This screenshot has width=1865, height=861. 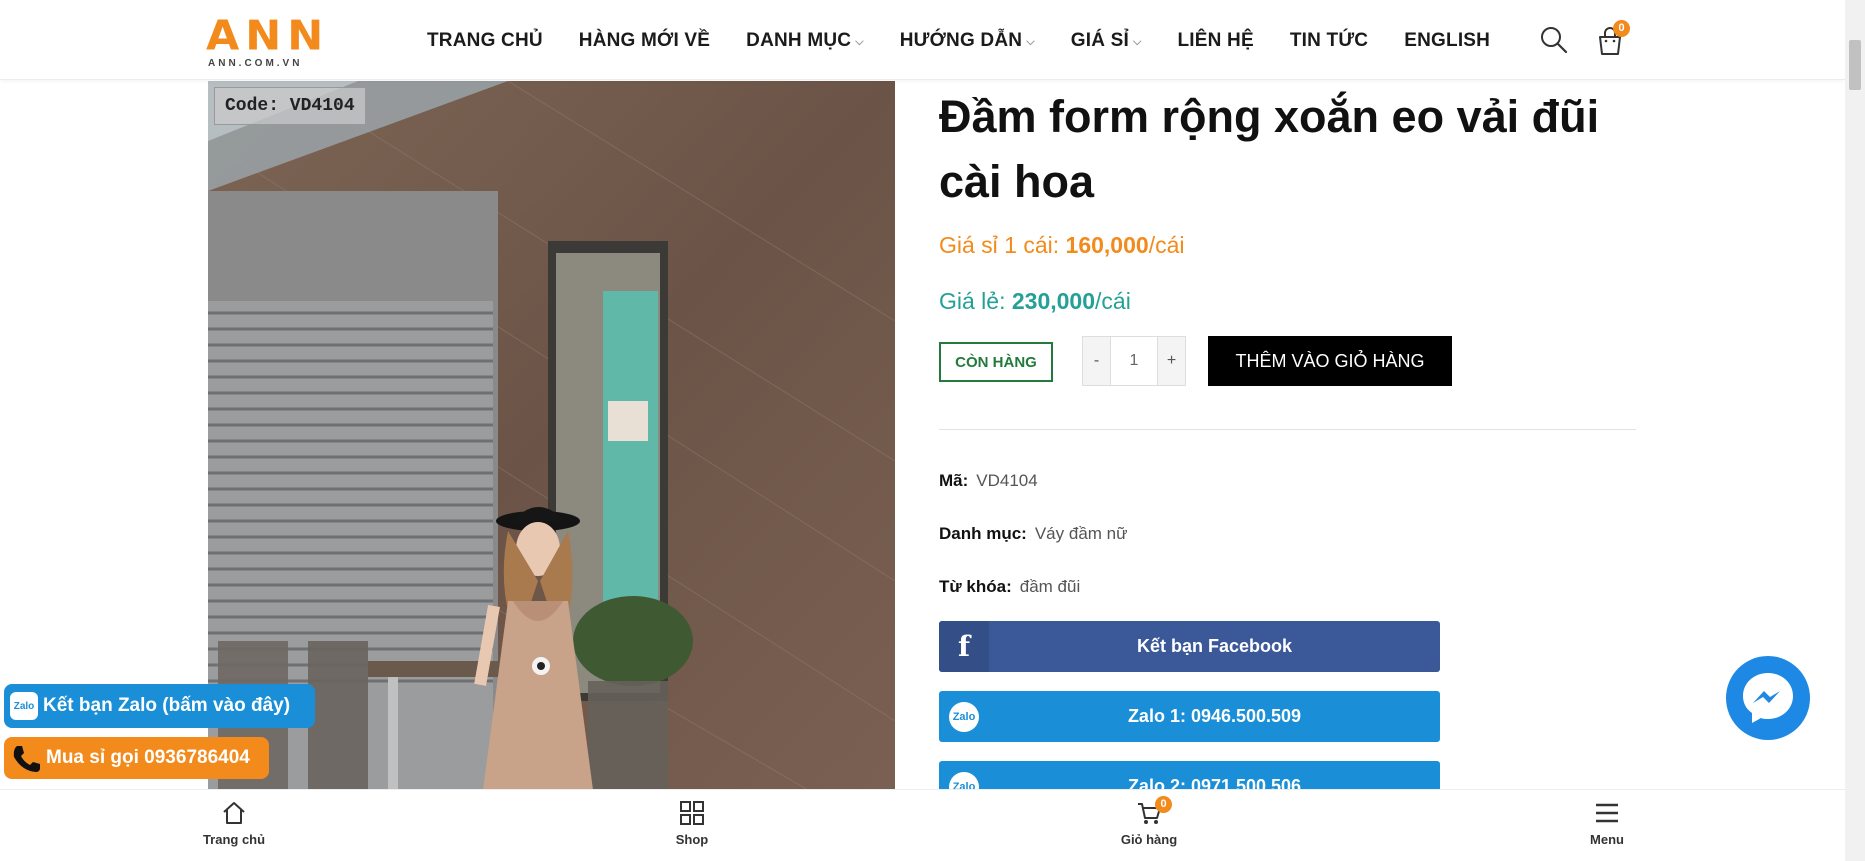 I want to click on qty-decrease-button: -, so click(x=1096, y=361).